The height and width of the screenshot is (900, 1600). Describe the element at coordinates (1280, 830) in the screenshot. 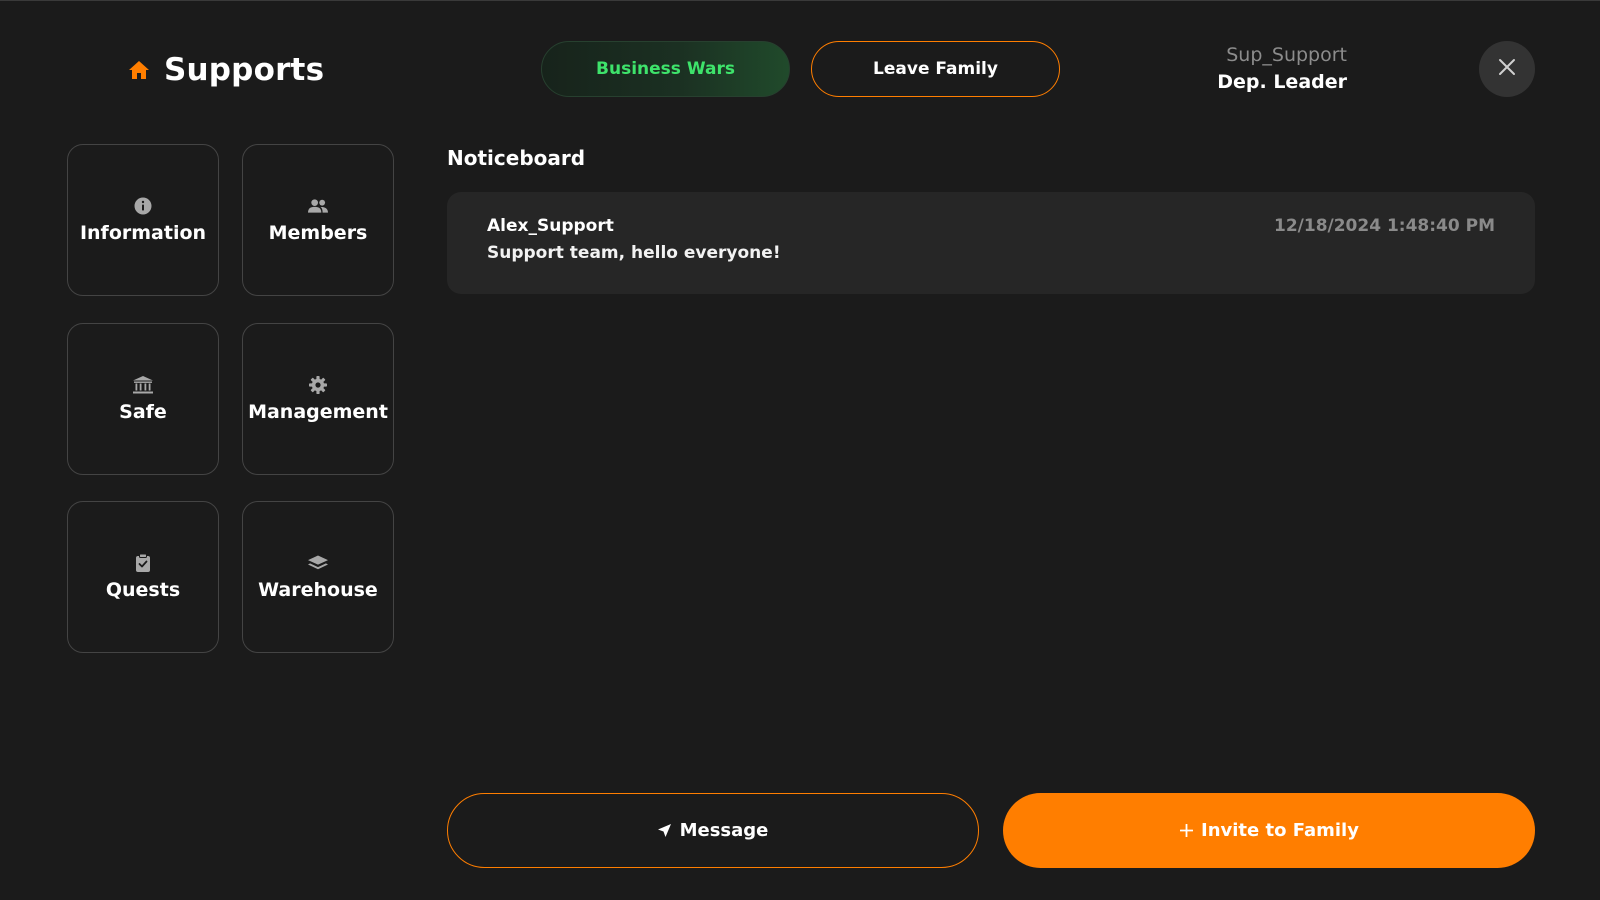

I see `invite-label: Invite to Family` at that location.